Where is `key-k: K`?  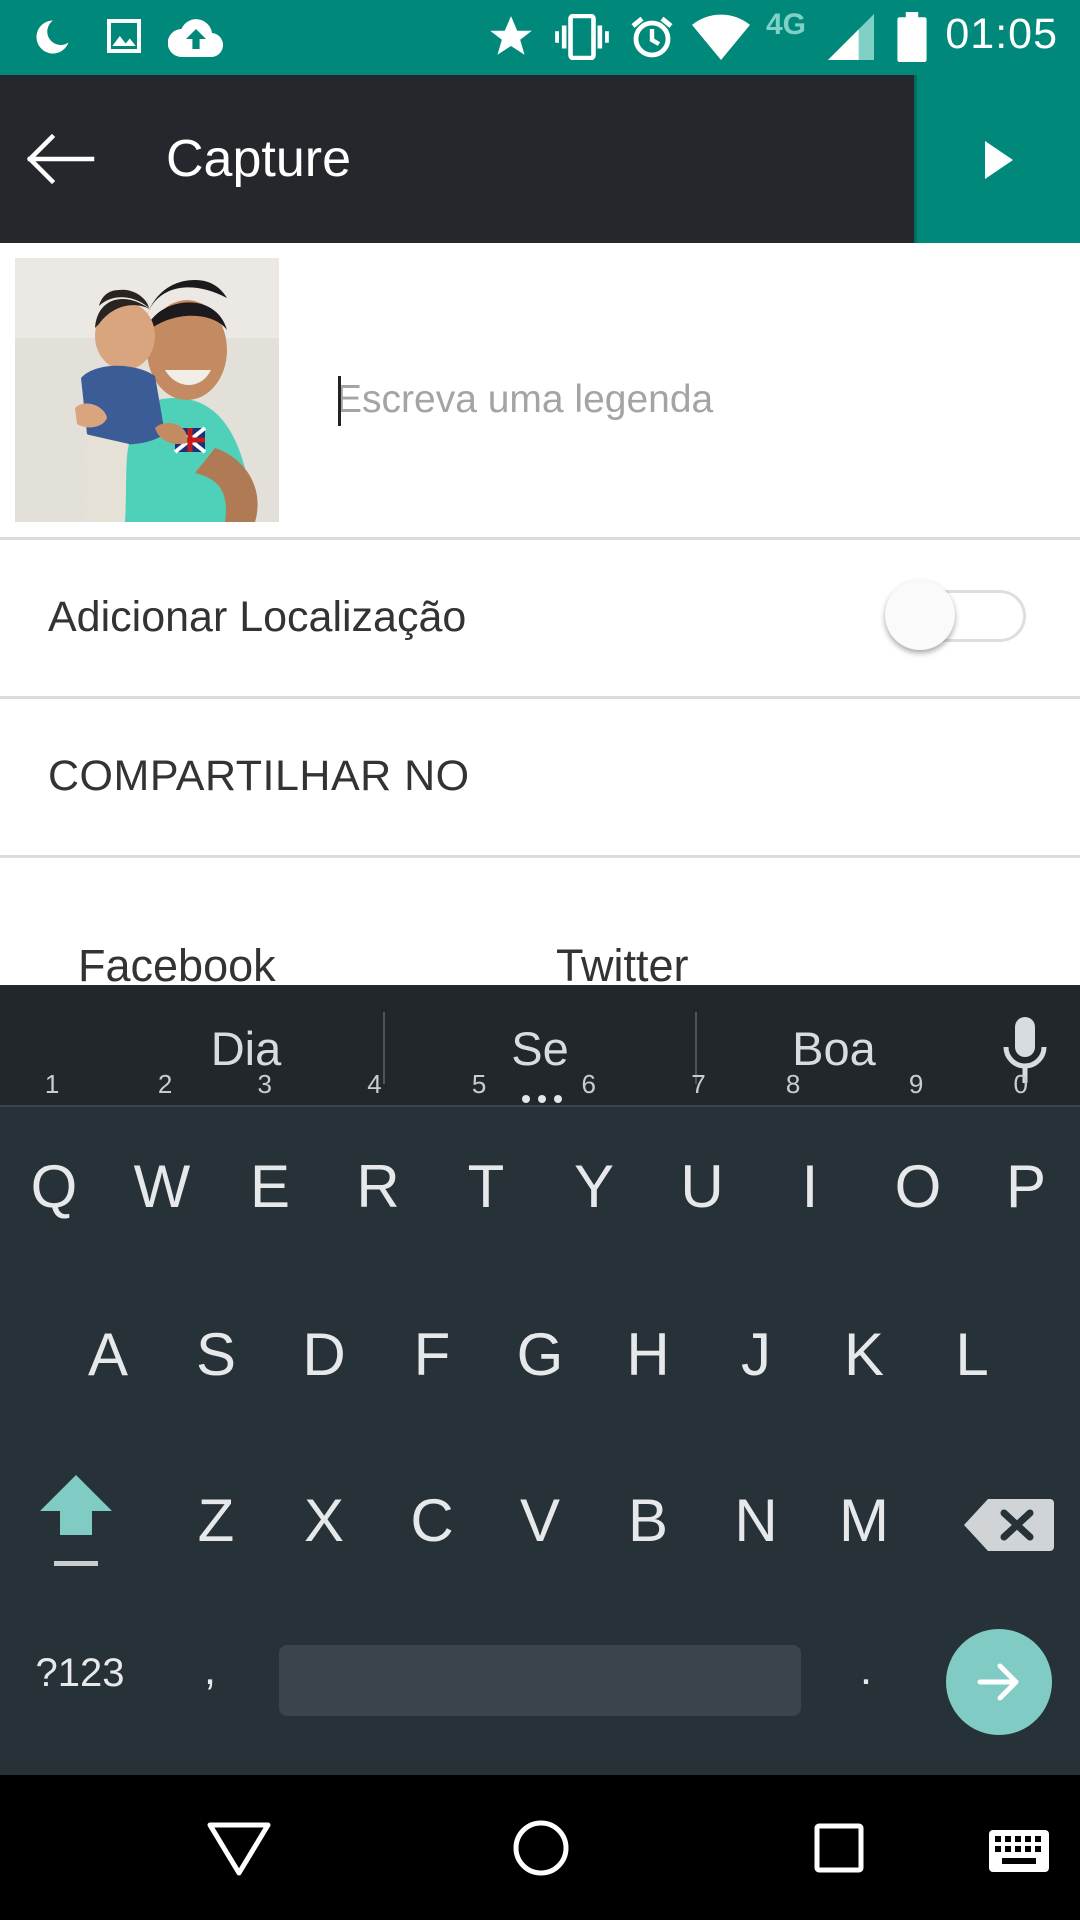 key-k: K is located at coordinates (864, 1355).